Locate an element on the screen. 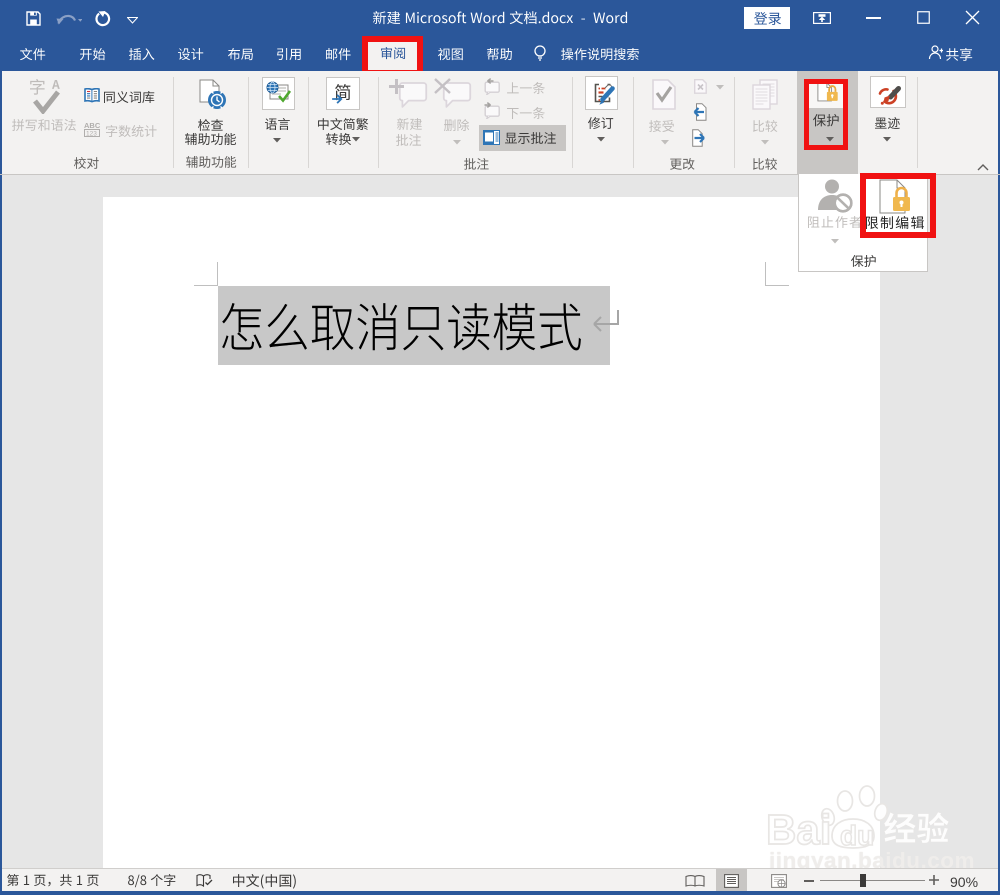  svg-text: du is located at coordinates (857, 835).